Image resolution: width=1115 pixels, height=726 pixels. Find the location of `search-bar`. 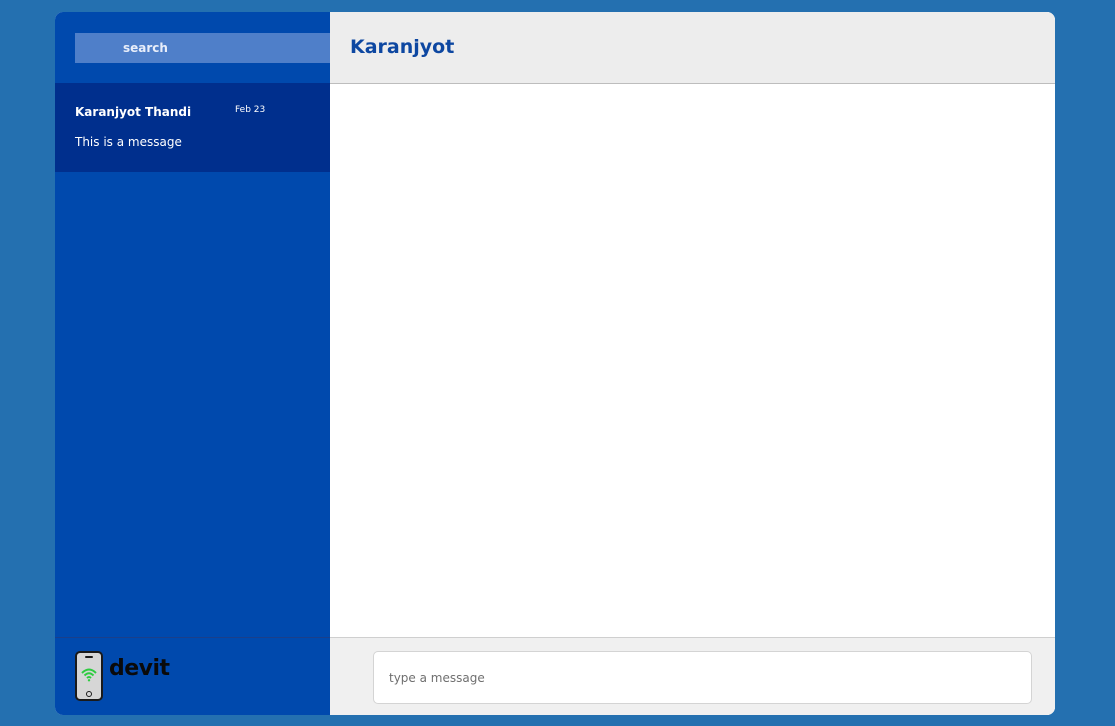

search-bar is located at coordinates (192, 47).